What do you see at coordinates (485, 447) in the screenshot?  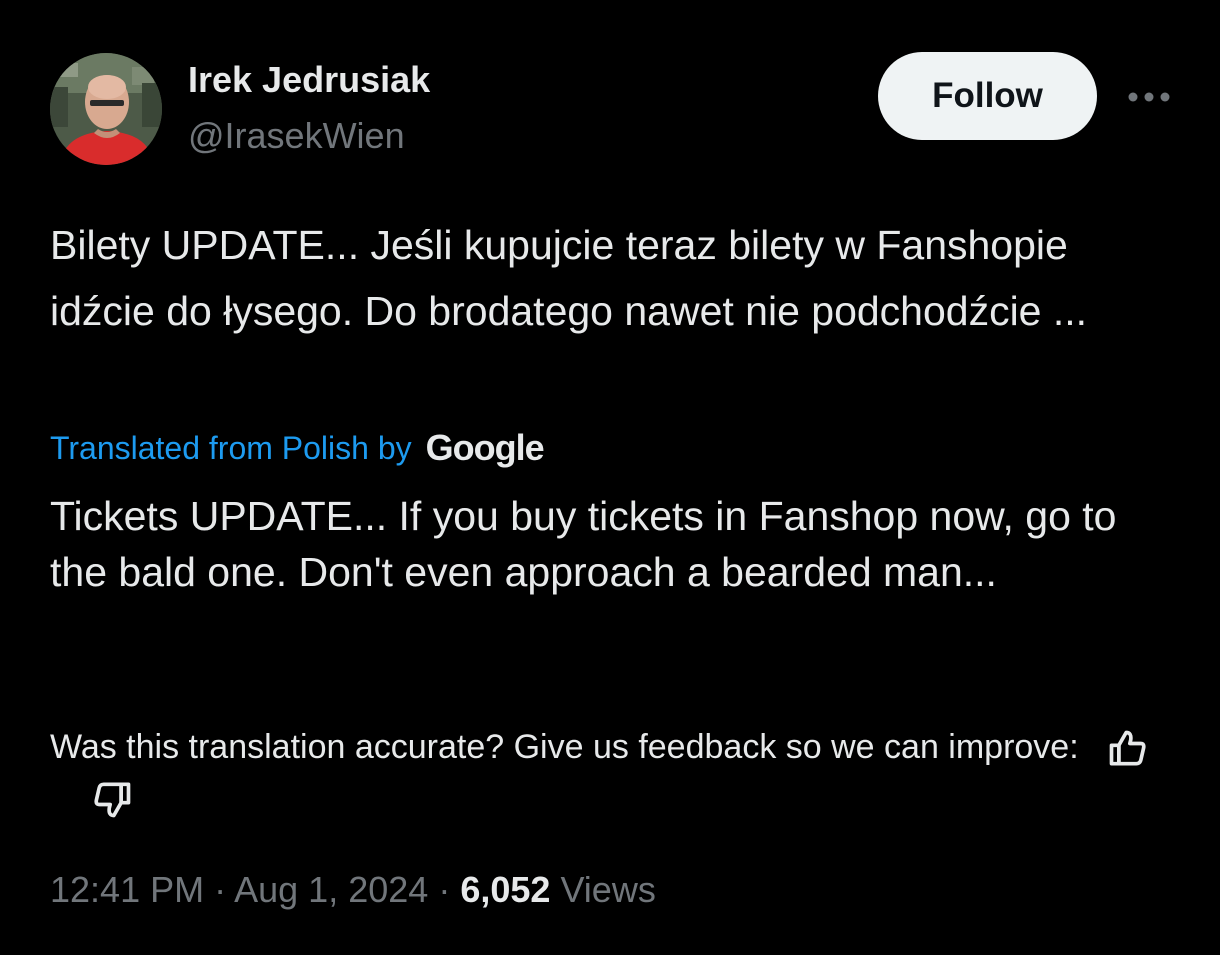 I see `google-logo: Google` at bounding box center [485, 447].